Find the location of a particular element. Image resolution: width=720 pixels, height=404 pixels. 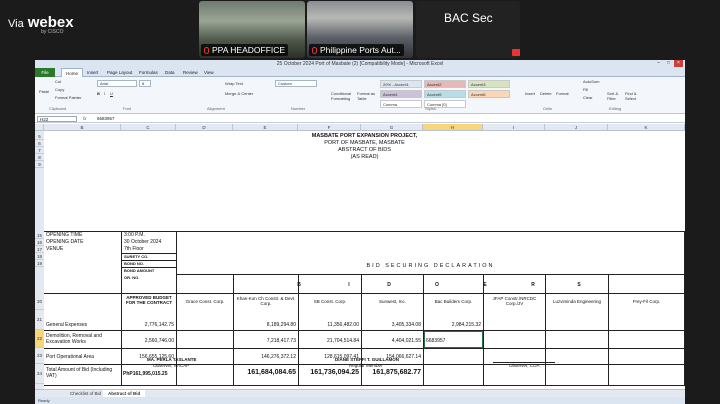

italic-button: I is located at coordinates (104, 93).